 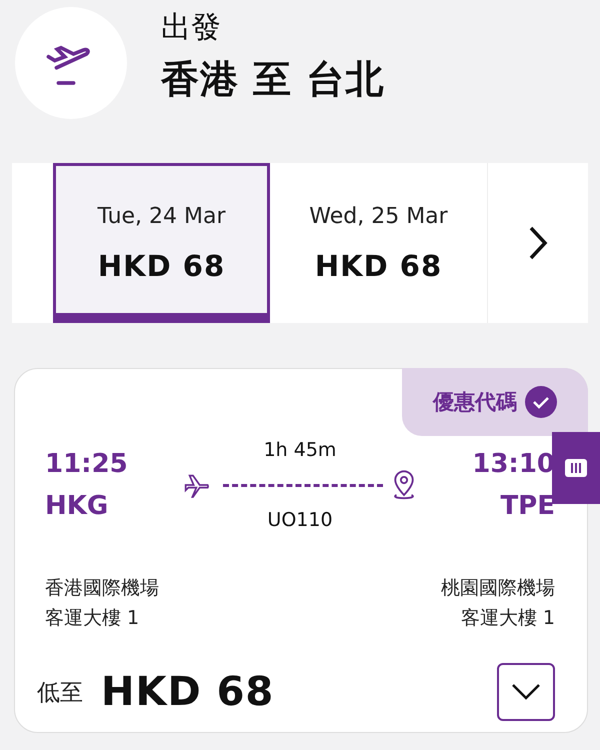 What do you see at coordinates (102, 588) in the screenshot?
I see `departure-airport: 香港國際機場` at bounding box center [102, 588].